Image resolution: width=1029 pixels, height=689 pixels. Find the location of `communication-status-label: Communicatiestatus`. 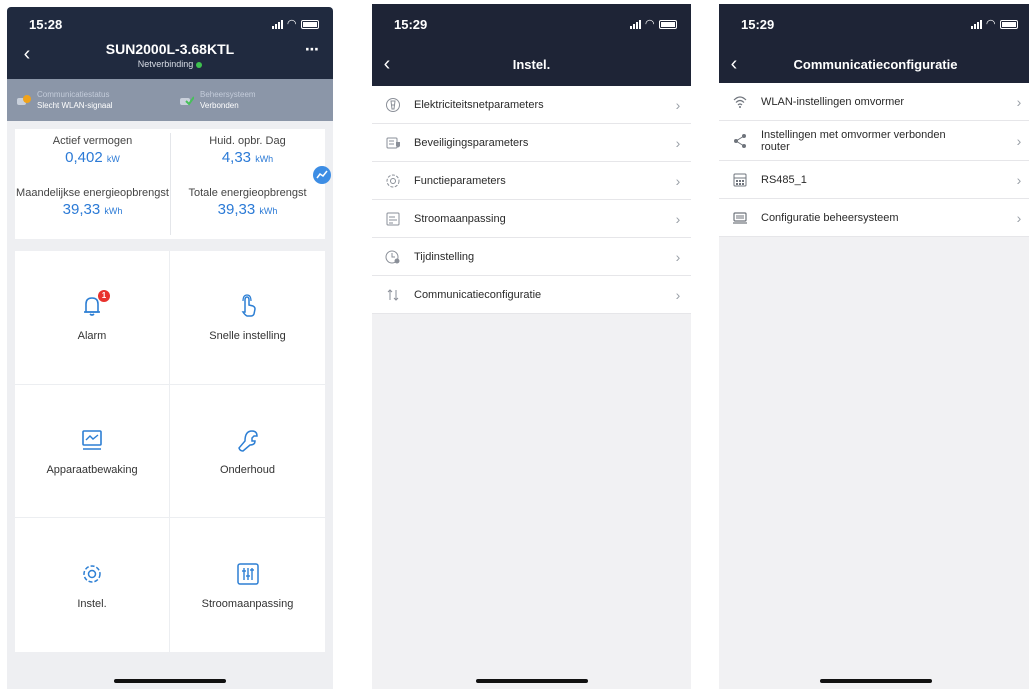

communication-status-label: Communicatiestatus is located at coordinates (73, 94).